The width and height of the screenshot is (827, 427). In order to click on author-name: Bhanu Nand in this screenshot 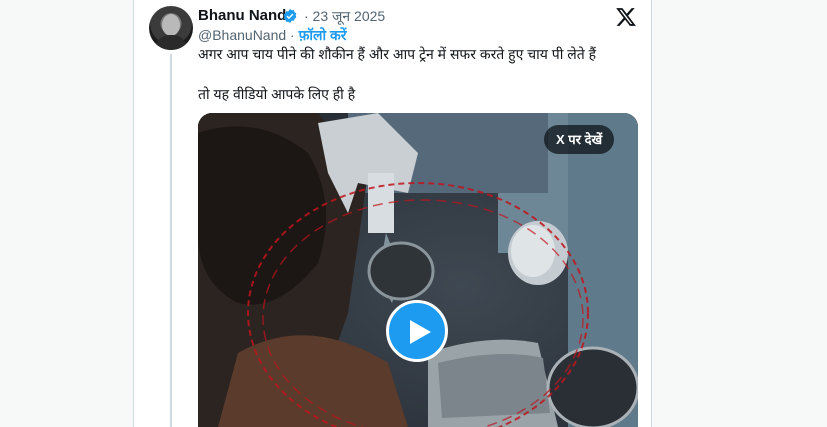, I will do `click(242, 15)`.